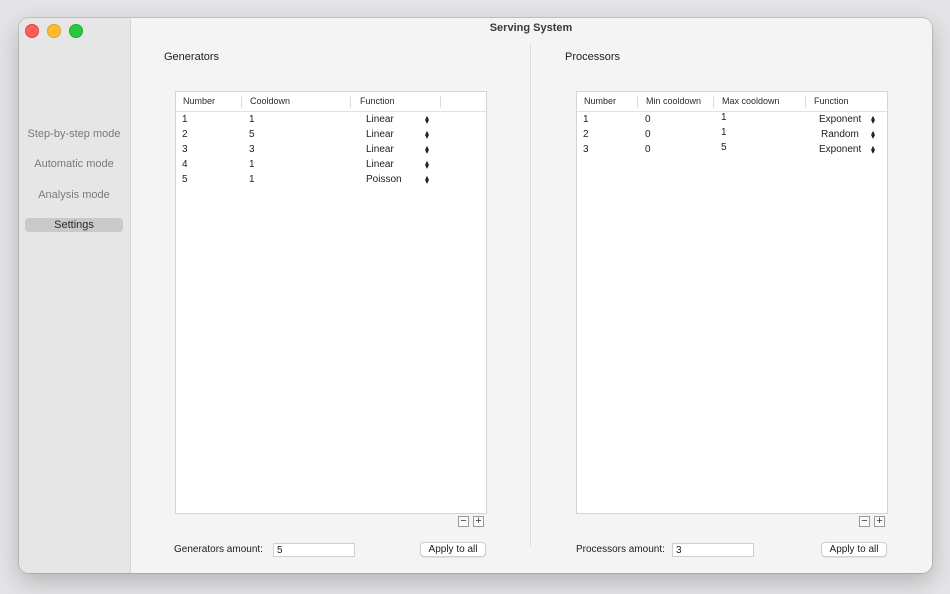 The image size is (950, 594). I want to click on processor-number: 3, so click(586, 149).